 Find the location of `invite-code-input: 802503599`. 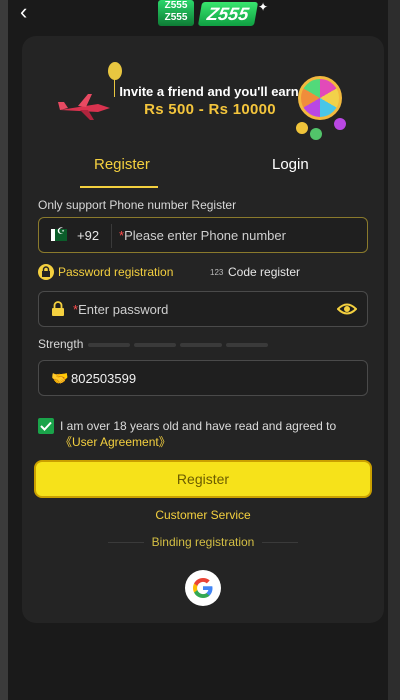

invite-code-input: 802503599 is located at coordinates (103, 378).